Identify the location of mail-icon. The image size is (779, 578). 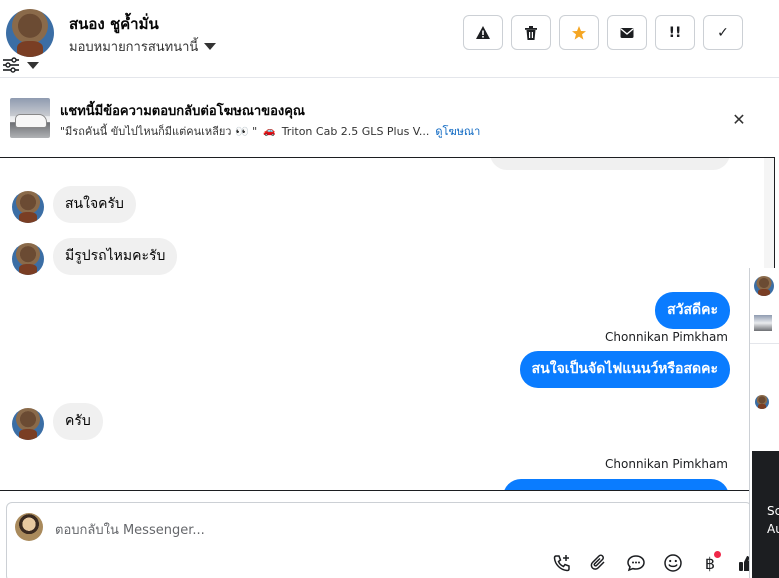
(627, 32).